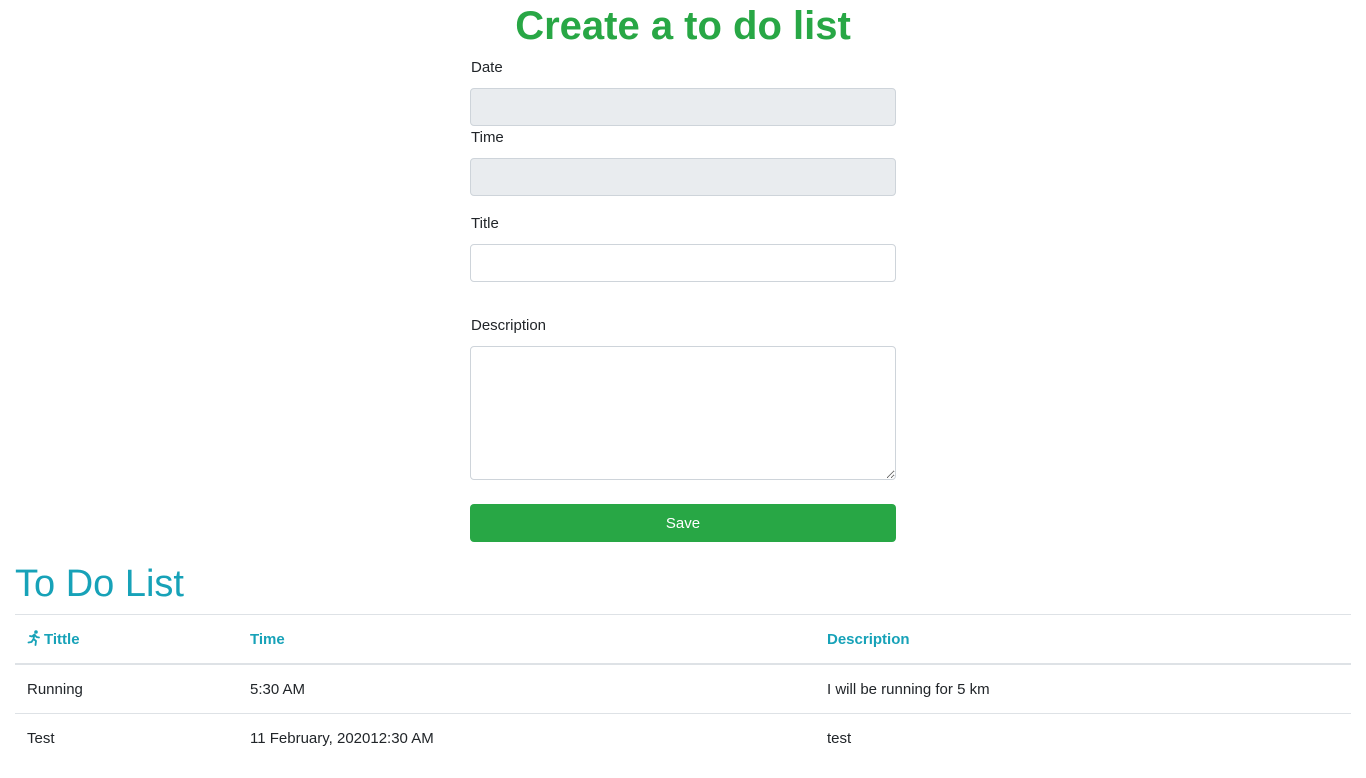 Image resolution: width=1366 pixels, height=778 pixels. What do you see at coordinates (1083, 688) in the screenshot?
I see `cell-description: I will be running for 5 km` at bounding box center [1083, 688].